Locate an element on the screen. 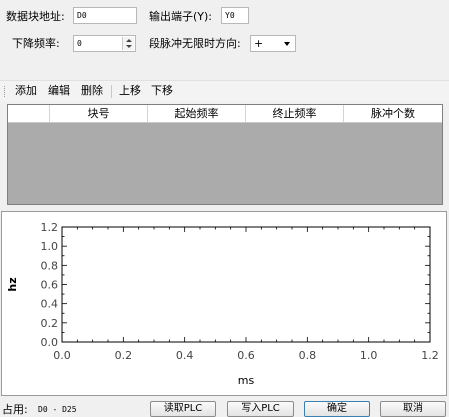 This screenshot has width=449, height=417. y-tick-label: 1.0 is located at coordinates (50, 246).